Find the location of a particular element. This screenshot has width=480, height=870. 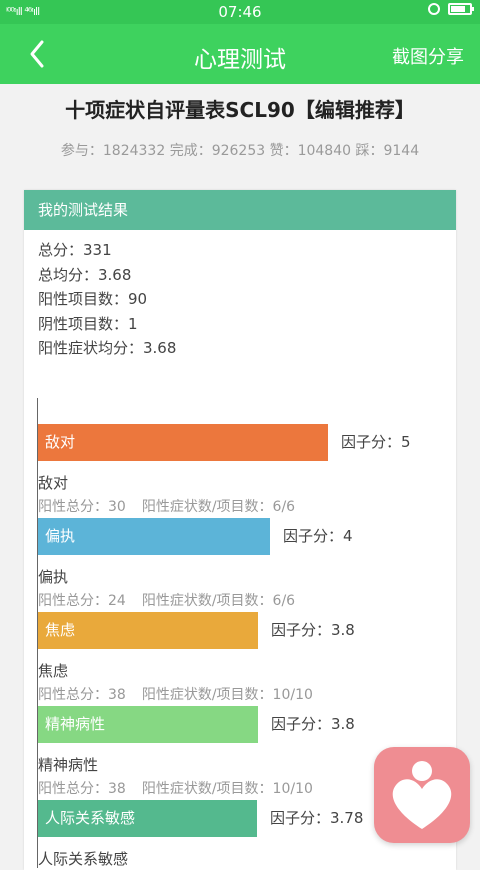

factor-score-label: 因子分：4 is located at coordinates (318, 536).